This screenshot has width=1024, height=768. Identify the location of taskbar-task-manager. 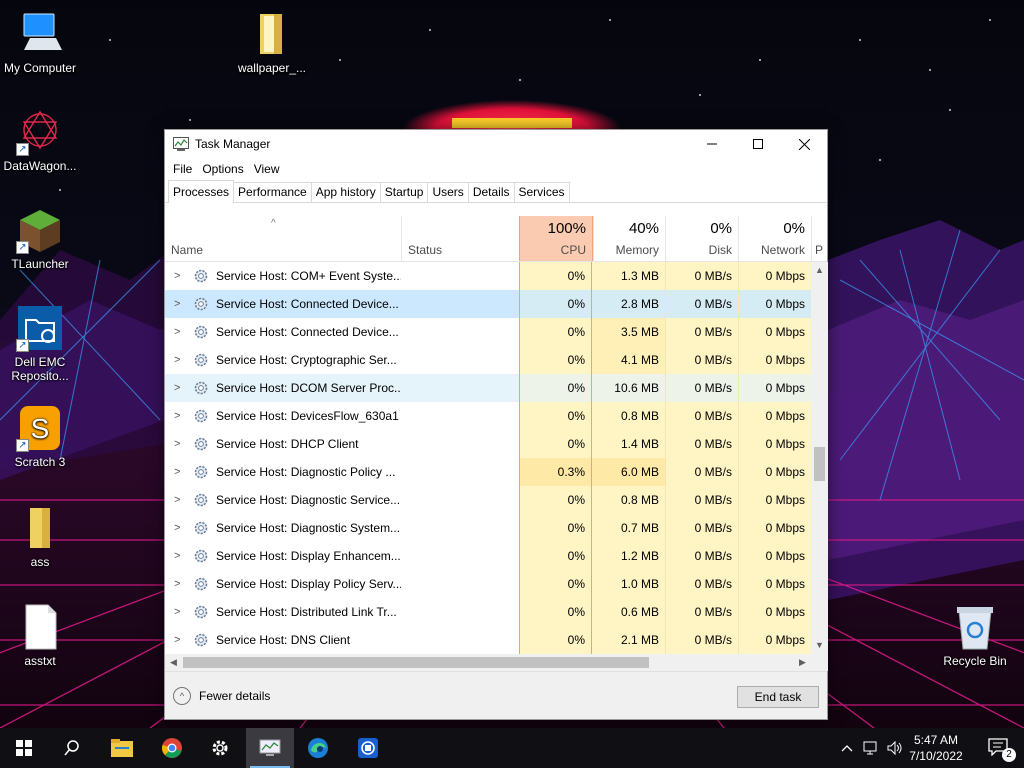
(270, 748).